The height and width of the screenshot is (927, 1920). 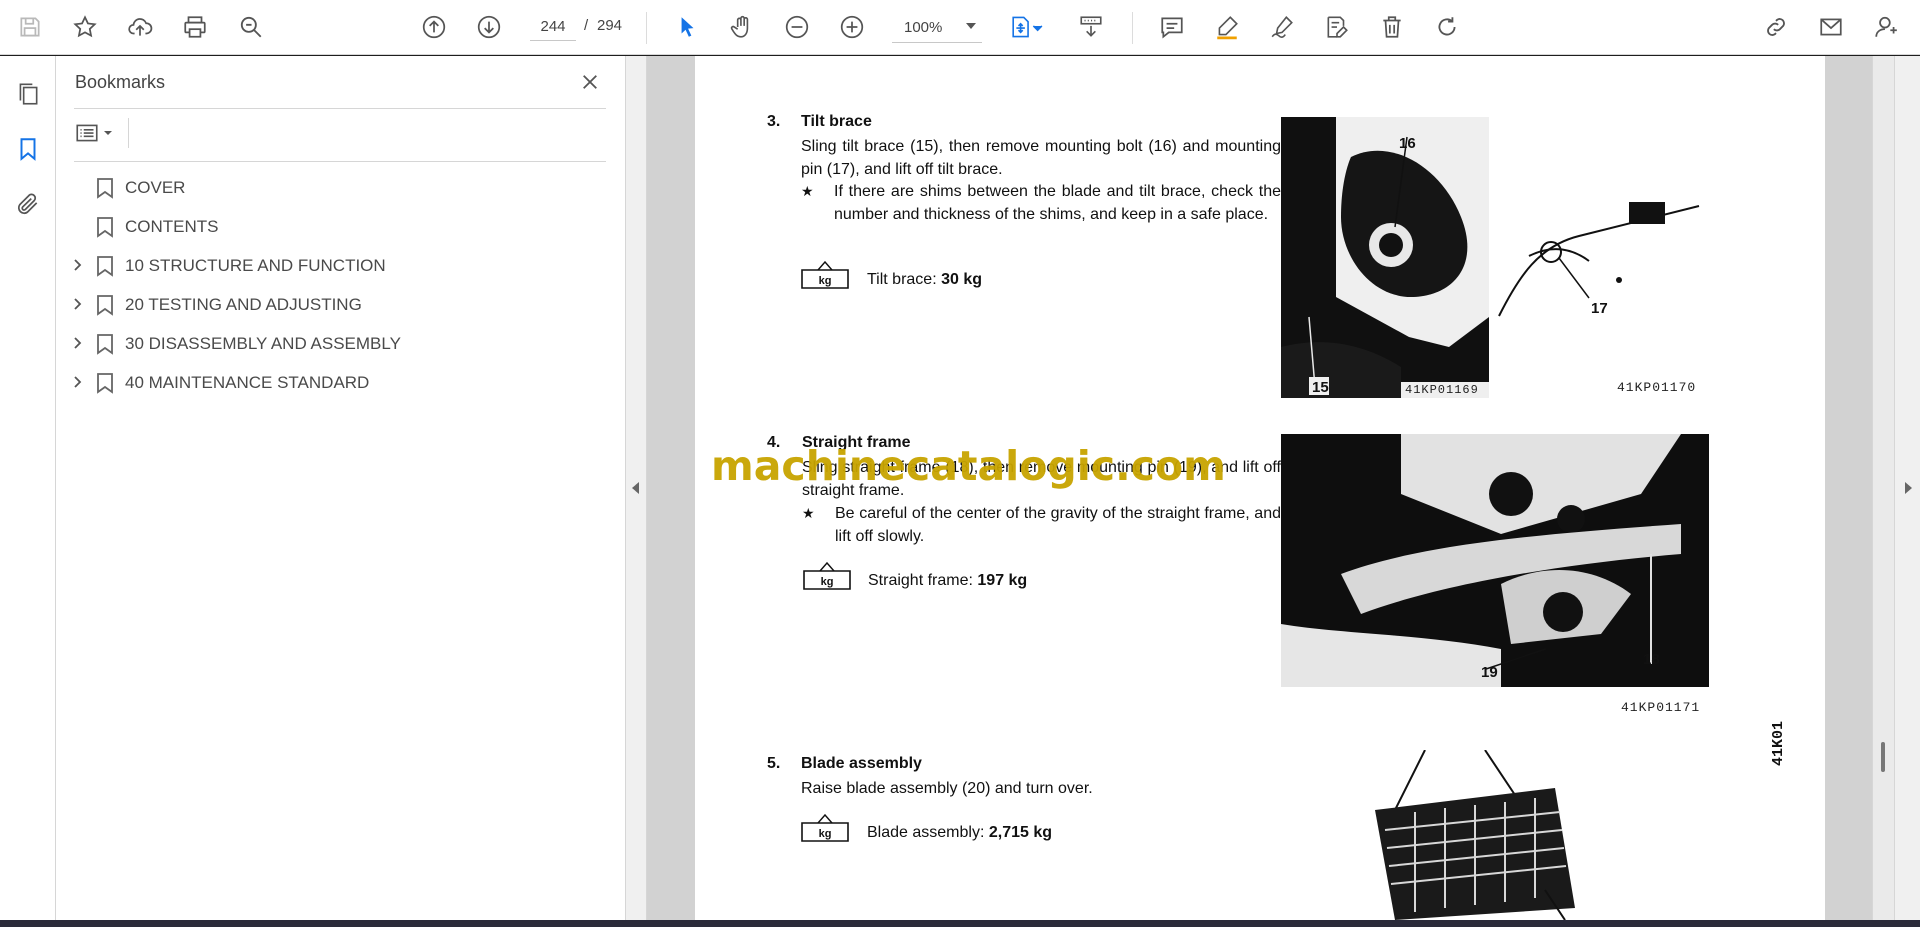 What do you see at coordinates (1282, 27) in the screenshot?
I see `draw-freehand-icon` at bounding box center [1282, 27].